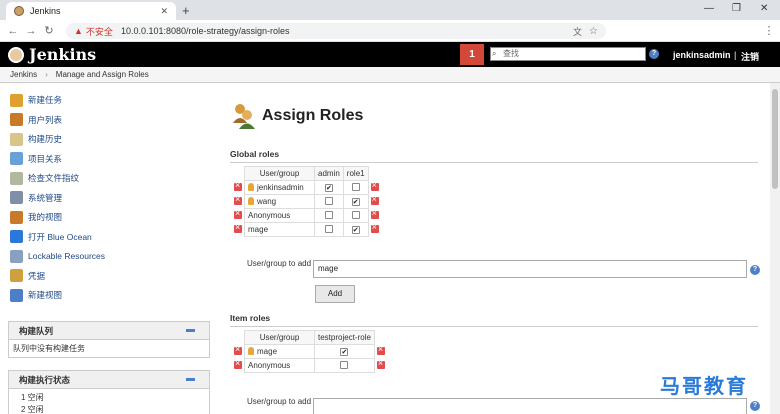  Describe the element at coordinates (45, 159) in the screenshot. I see `sidebar-task-label: 项目关系` at that location.